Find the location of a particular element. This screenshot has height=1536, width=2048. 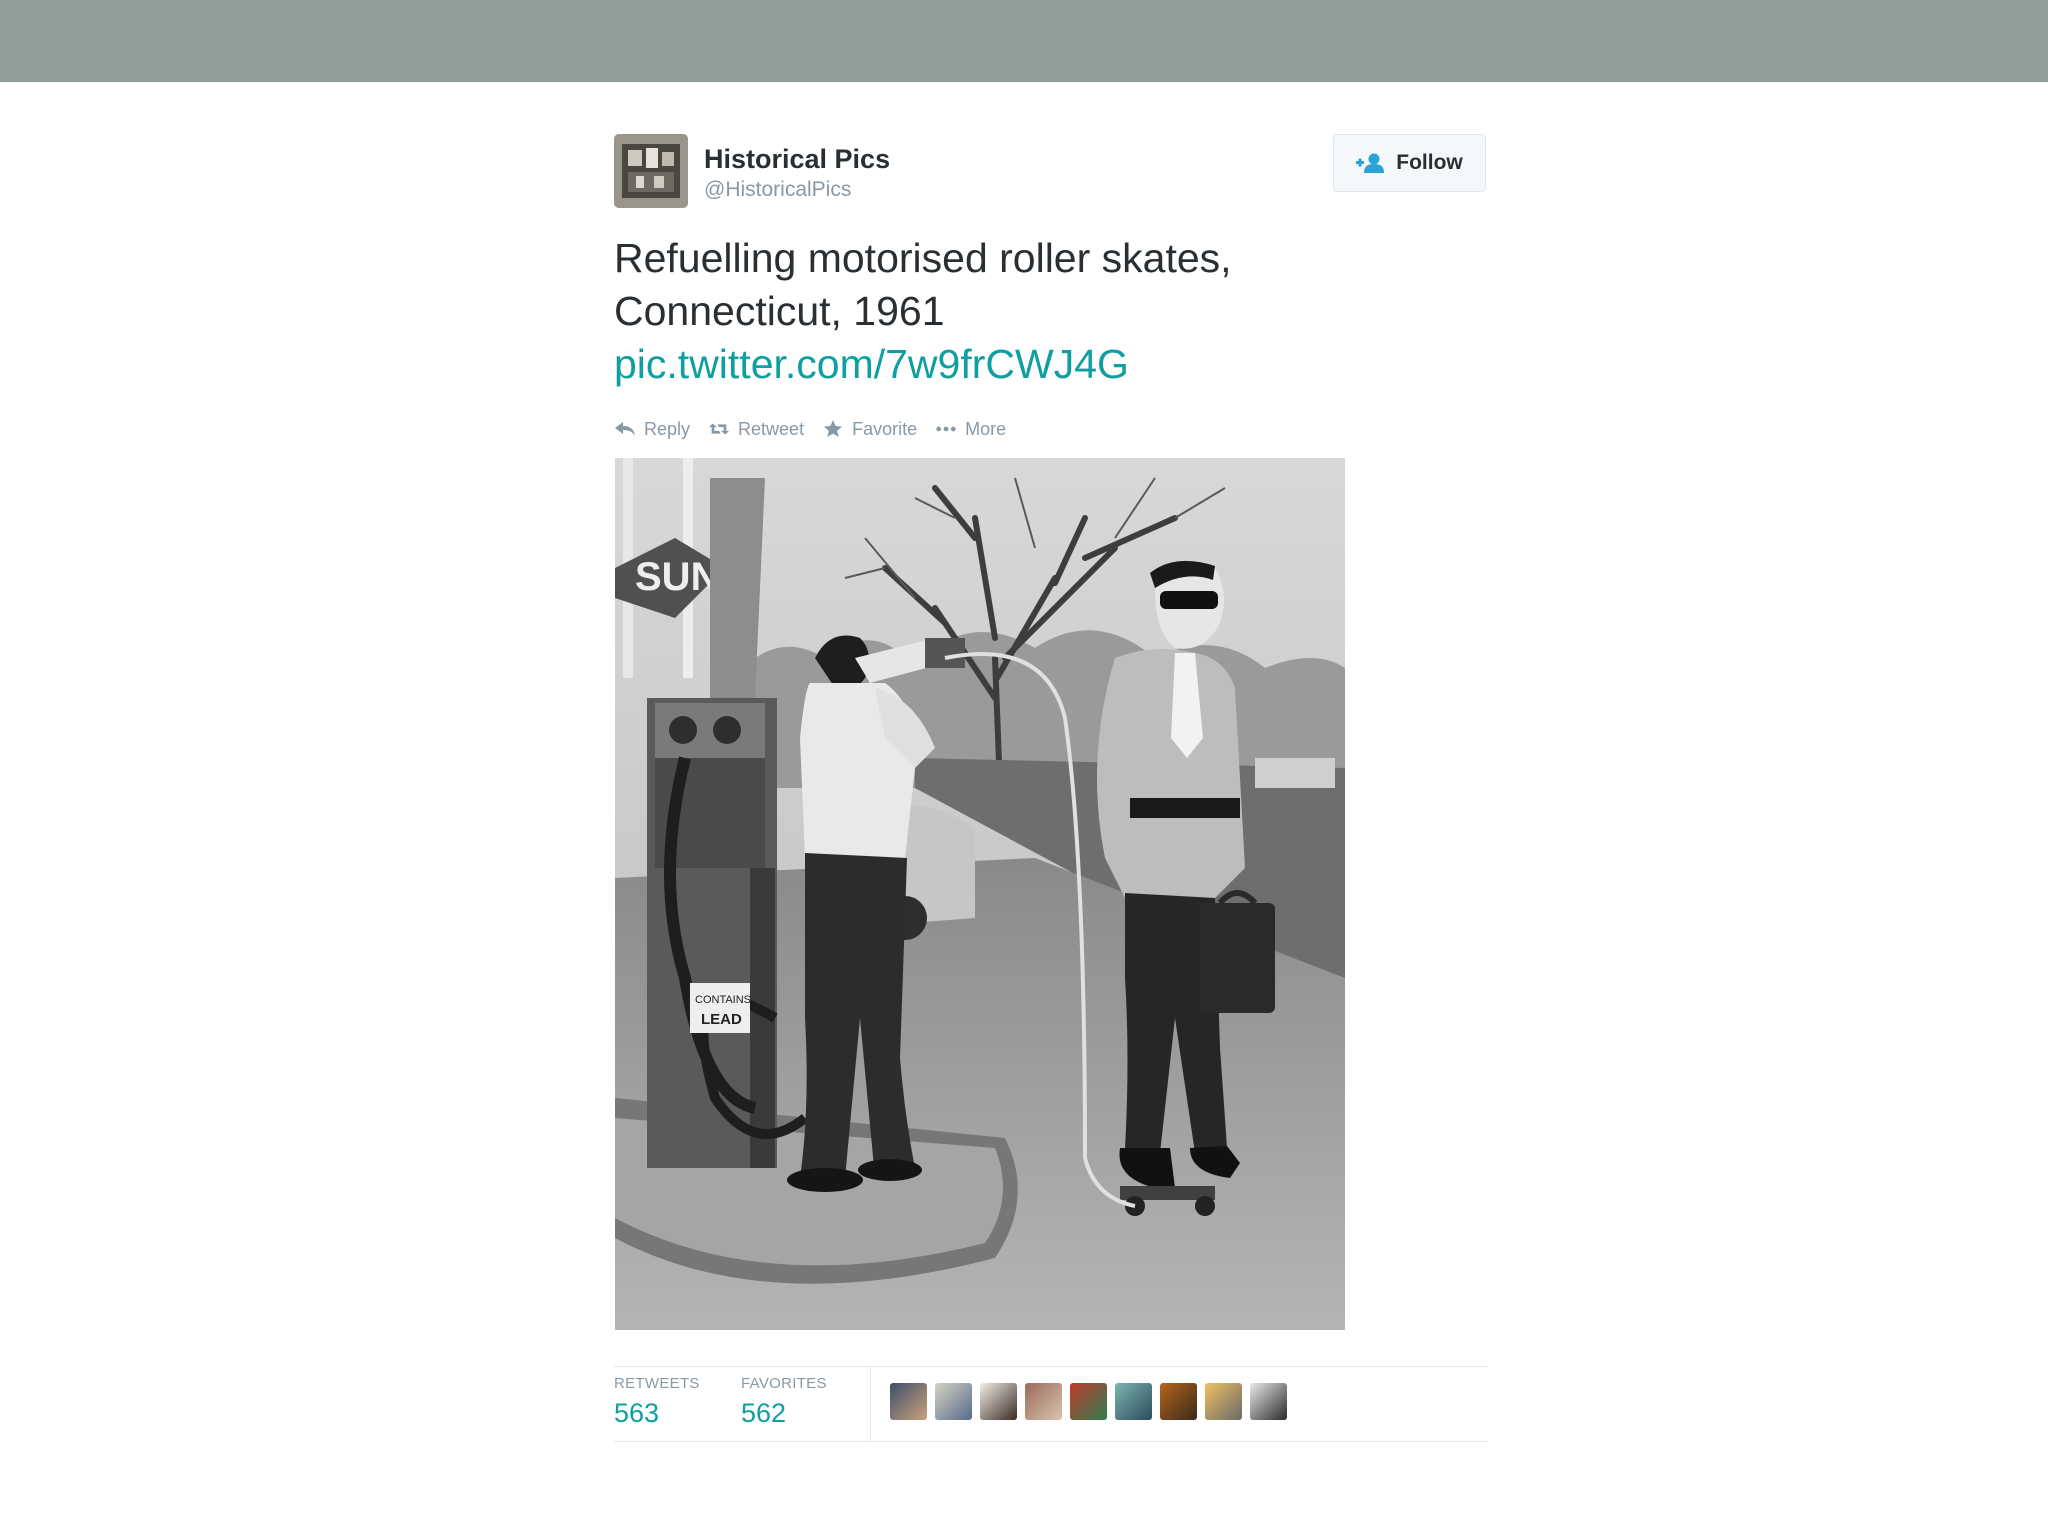

avatar is located at coordinates (651, 171).